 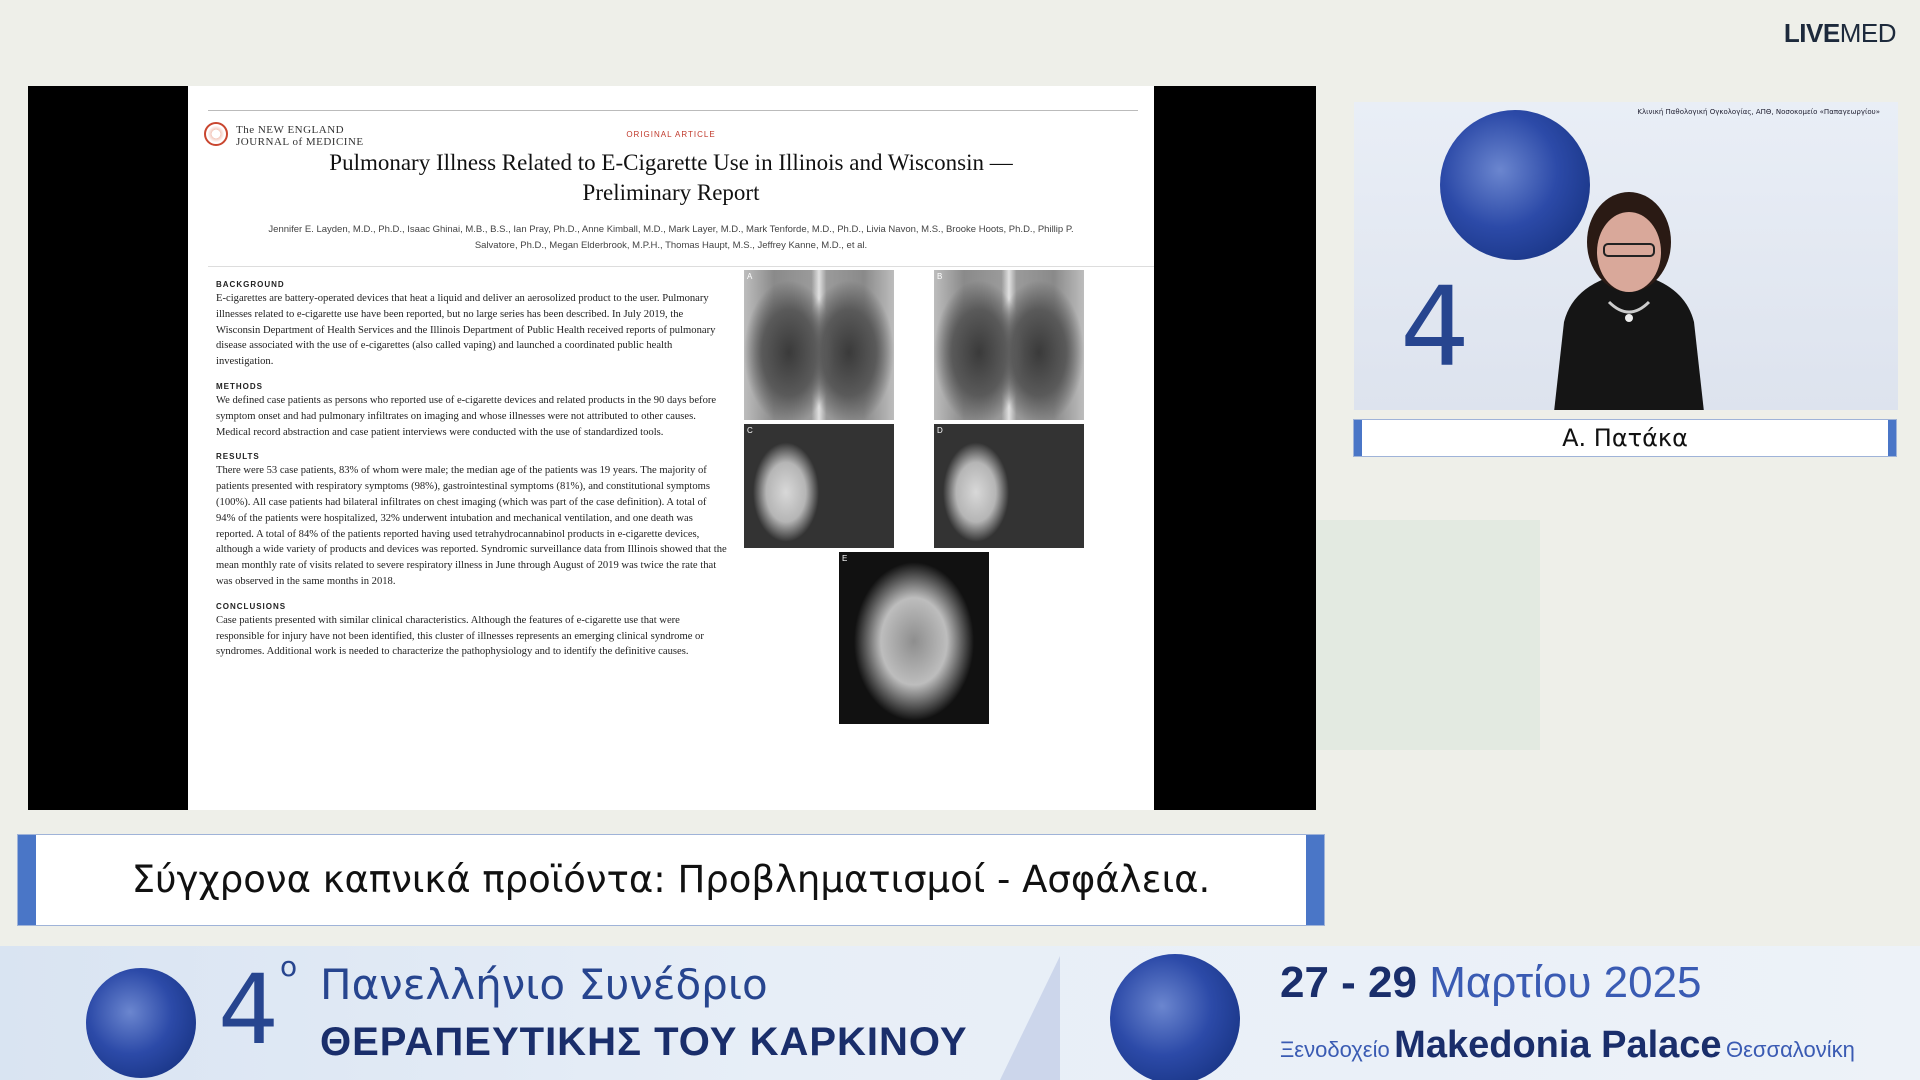 What do you see at coordinates (544, 984) in the screenshot?
I see `congress-name-line1: Πανελλήνιο Συνέδριο` at bounding box center [544, 984].